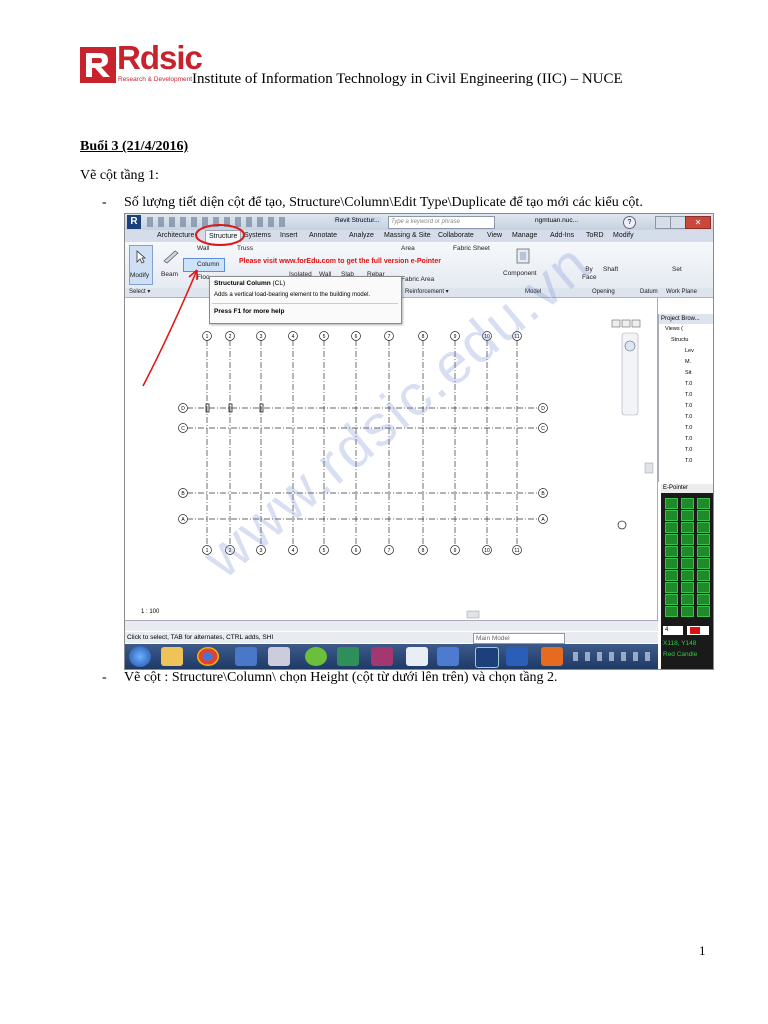  I want to click on browser-item: Sit, so click(688, 373).